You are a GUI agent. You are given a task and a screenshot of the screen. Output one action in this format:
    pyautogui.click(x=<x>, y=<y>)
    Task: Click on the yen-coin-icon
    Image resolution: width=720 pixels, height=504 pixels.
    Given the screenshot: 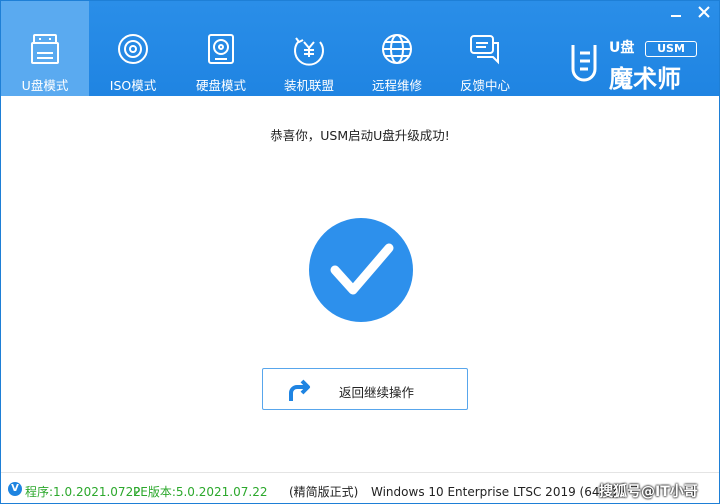 What is the action you would take?
    pyautogui.click(x=309, y=49)
    